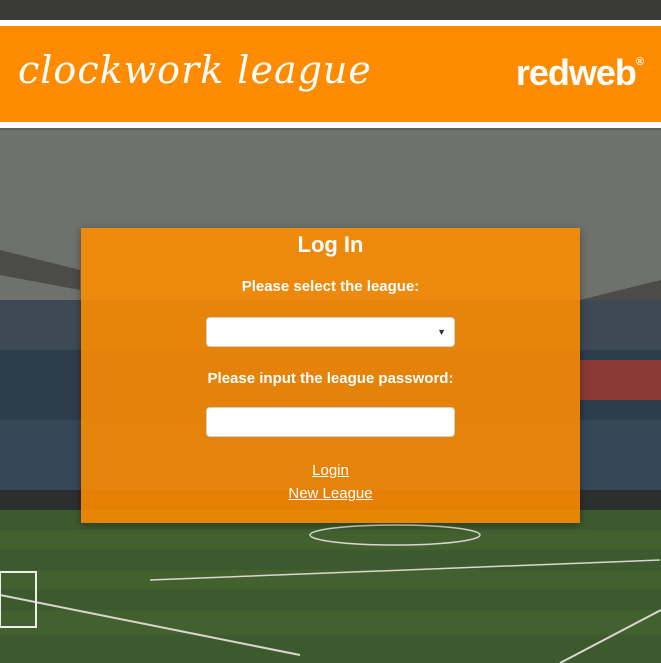  I want to click on new-league-link: New League, so click(330, 493).